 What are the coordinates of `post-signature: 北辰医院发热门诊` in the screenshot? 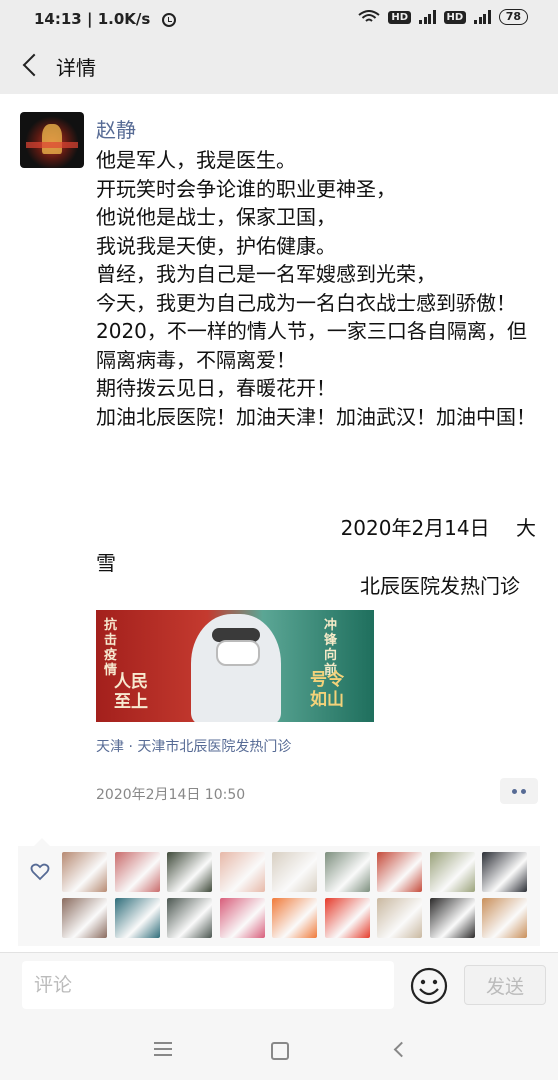 It's located at (440, 586).